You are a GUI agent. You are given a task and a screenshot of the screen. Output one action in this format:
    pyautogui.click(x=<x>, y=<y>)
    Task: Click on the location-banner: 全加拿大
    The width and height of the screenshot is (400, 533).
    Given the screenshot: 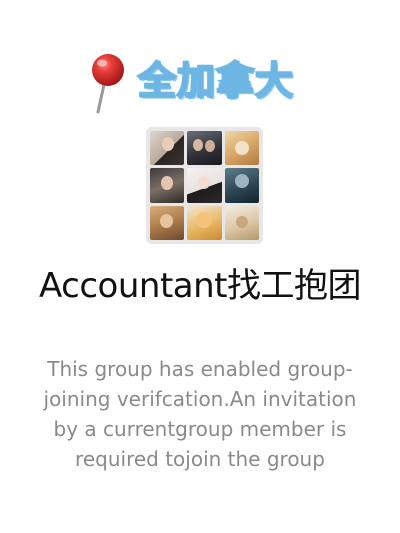 What is the action you would take?
    pyautogui.click(x=200, y=85)
    